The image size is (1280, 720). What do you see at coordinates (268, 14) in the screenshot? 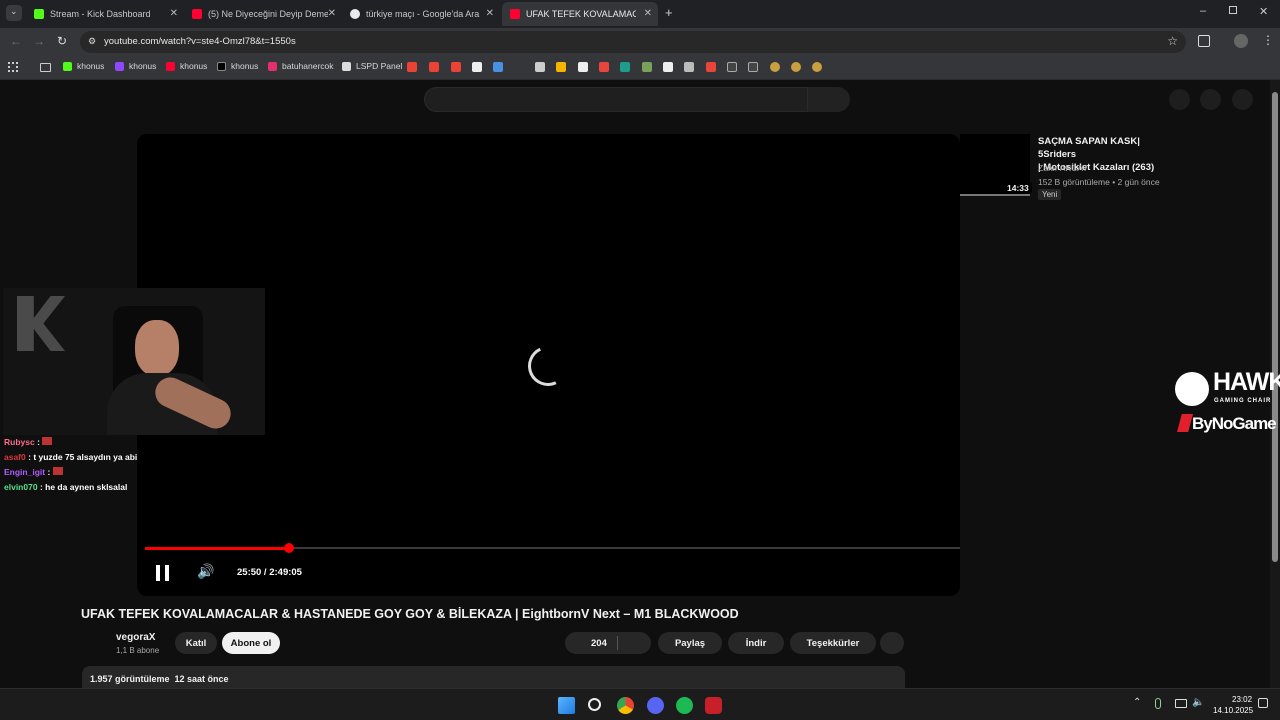
I see `tab-title: (5) Ne Diyeceğini Deyip Demey` at bounding box center [268, 14].